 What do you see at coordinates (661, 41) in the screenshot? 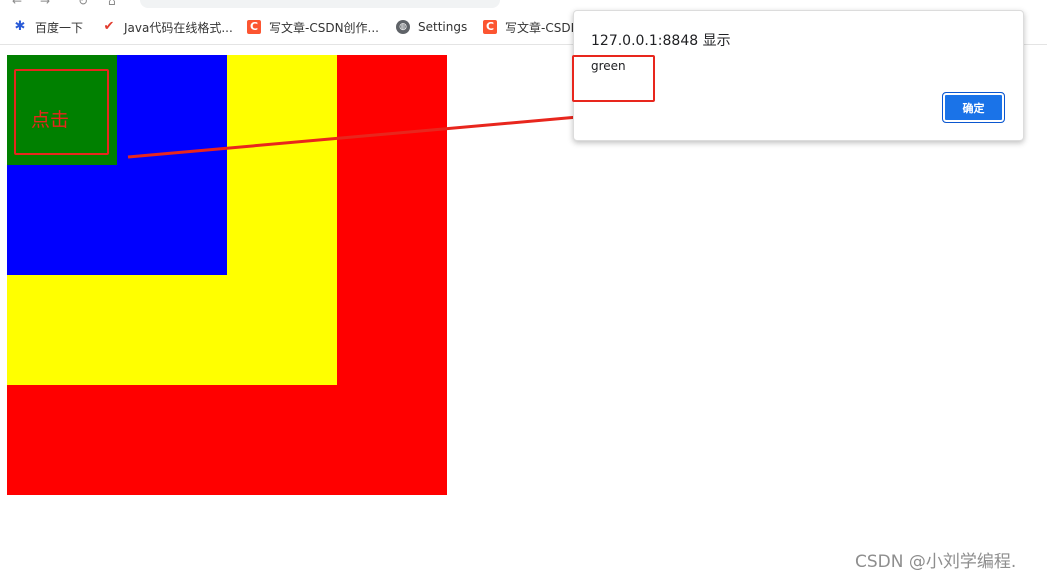
I see `alert-title: 127.0.0.1:8848 显示` at bounding box center [661, 41].